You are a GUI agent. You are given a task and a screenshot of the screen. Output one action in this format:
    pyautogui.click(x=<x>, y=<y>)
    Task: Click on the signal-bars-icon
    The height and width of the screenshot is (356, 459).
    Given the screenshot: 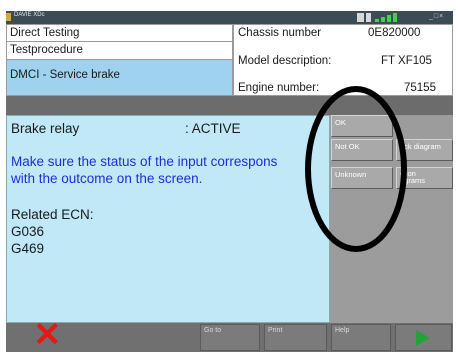 What is the action you would take?
    pyautogui.click(x=379, y=17)
    